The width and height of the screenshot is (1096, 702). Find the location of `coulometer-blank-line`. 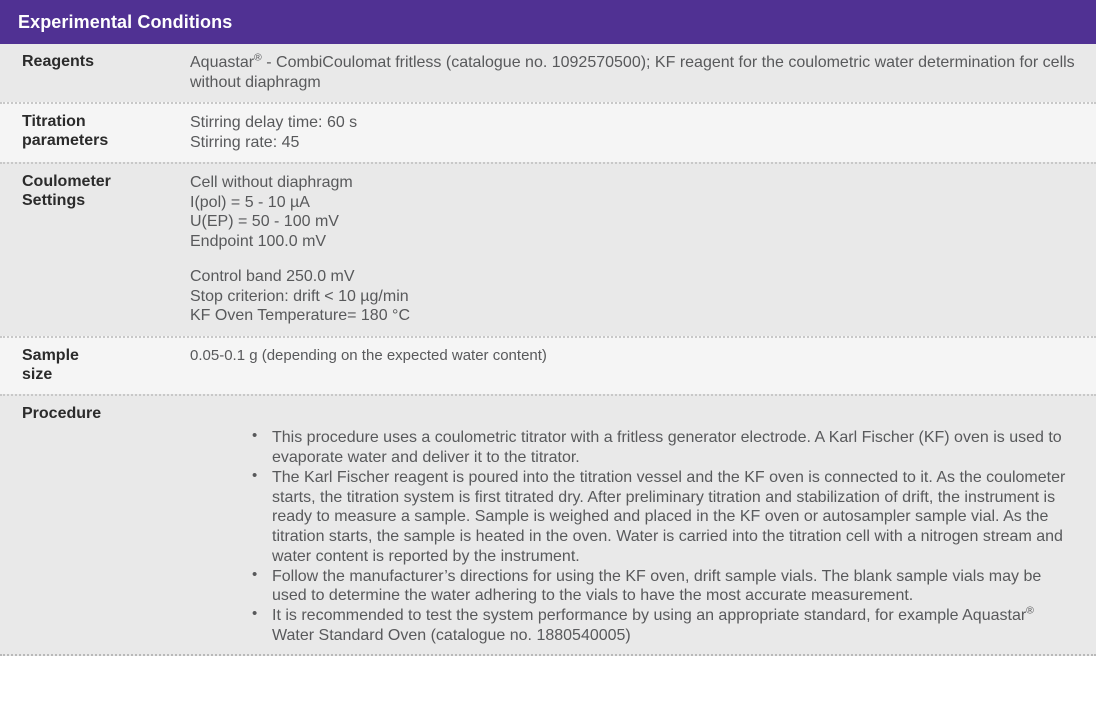

coulometer-blank-line is located at coordinates (636, 259).